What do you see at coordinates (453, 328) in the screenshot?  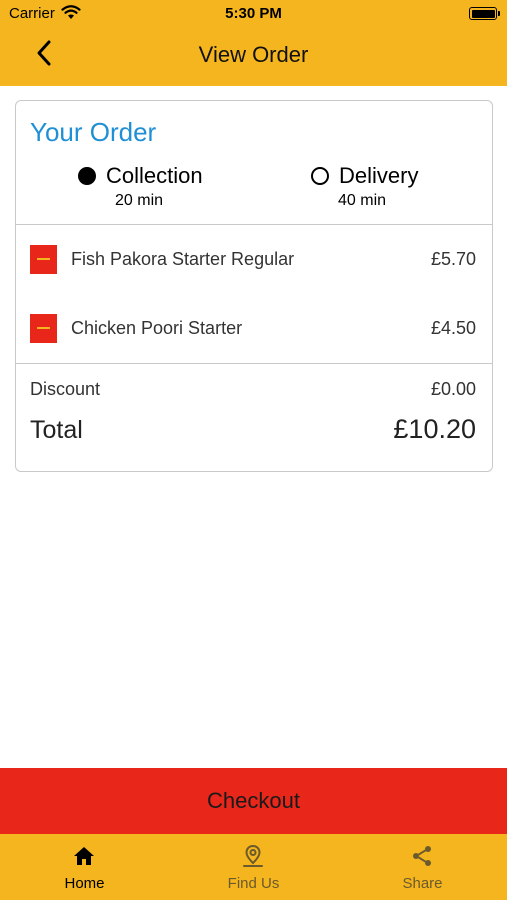 I see `item-price: £4.50` at bounding box center [453, 328].